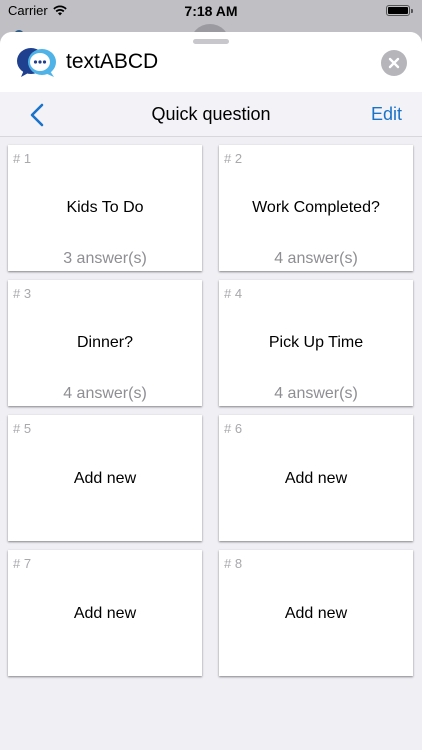 The height and width of the screenshot is (750, 422). I want to click on close-icon, so click(394, 63).